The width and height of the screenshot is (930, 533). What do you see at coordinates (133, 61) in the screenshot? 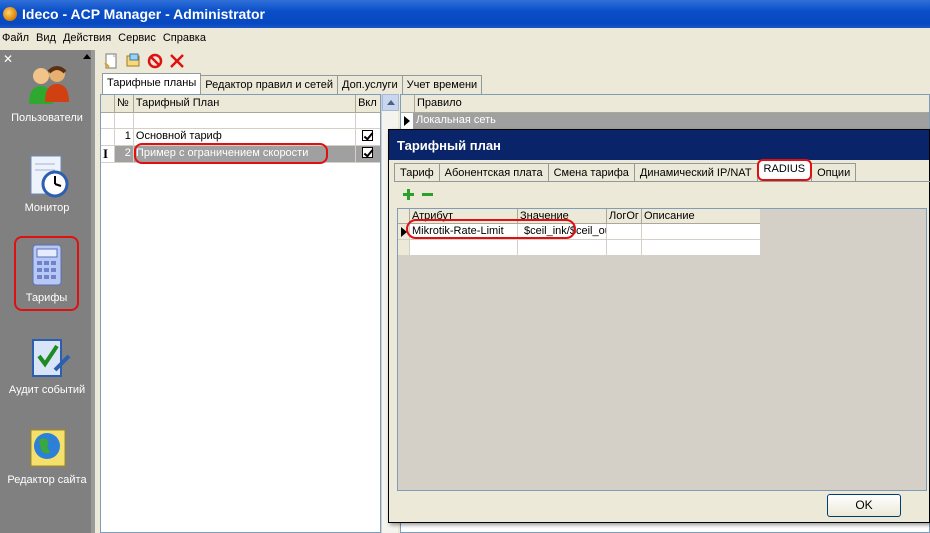
I see `edit-document-icon` at bounding box center [133, 61].